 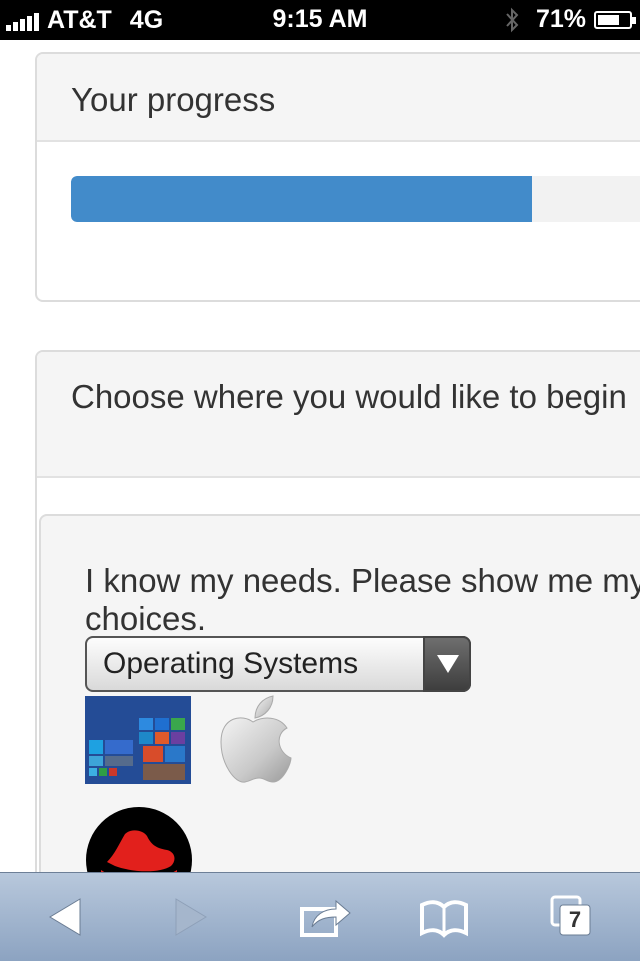 I want to click on apple-icon, so click(x=253, y=740).